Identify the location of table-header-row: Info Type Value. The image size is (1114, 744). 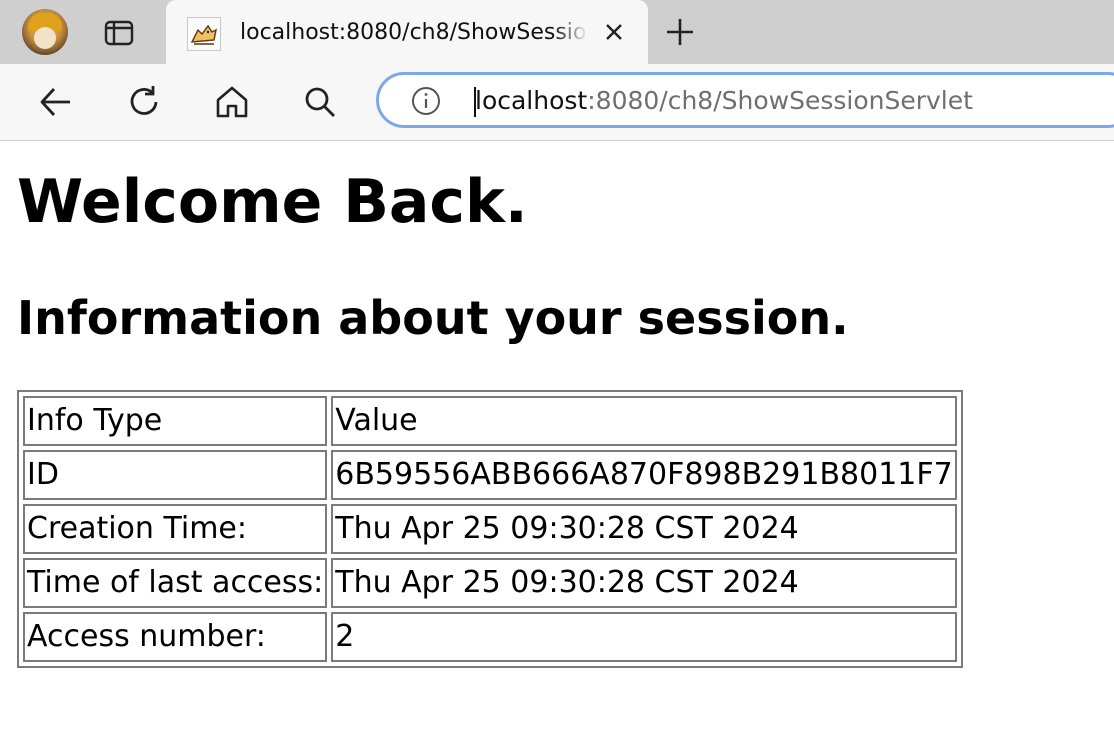
(490, 421).